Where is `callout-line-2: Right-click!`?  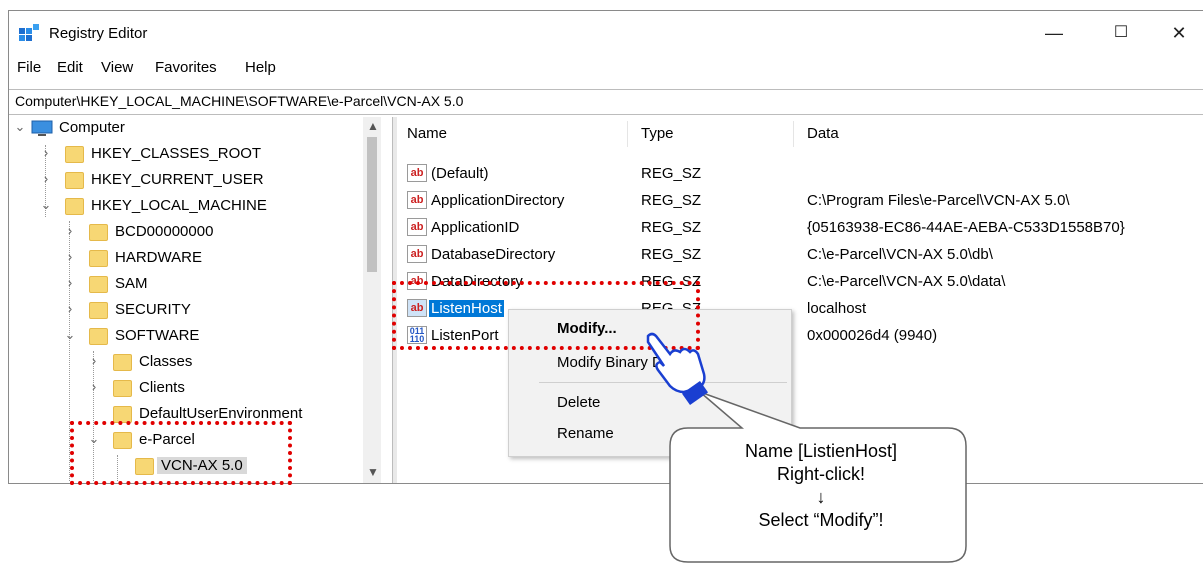
callout-line-2: Right-click! is located at coordinates (820, 474).